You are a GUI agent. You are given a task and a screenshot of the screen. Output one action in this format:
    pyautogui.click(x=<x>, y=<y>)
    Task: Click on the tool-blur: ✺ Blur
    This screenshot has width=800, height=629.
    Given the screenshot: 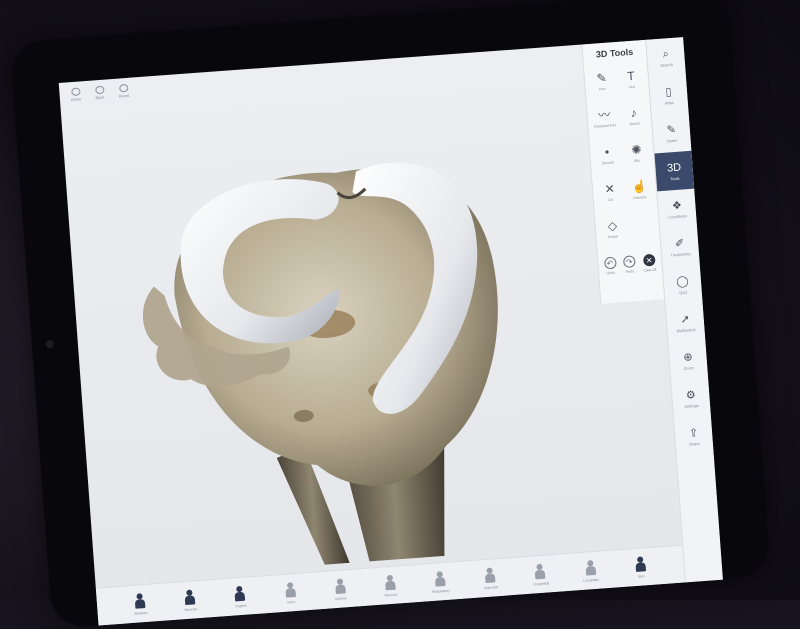 What is the action you would take?
    pyautogui.click(x=636, y=157)
    